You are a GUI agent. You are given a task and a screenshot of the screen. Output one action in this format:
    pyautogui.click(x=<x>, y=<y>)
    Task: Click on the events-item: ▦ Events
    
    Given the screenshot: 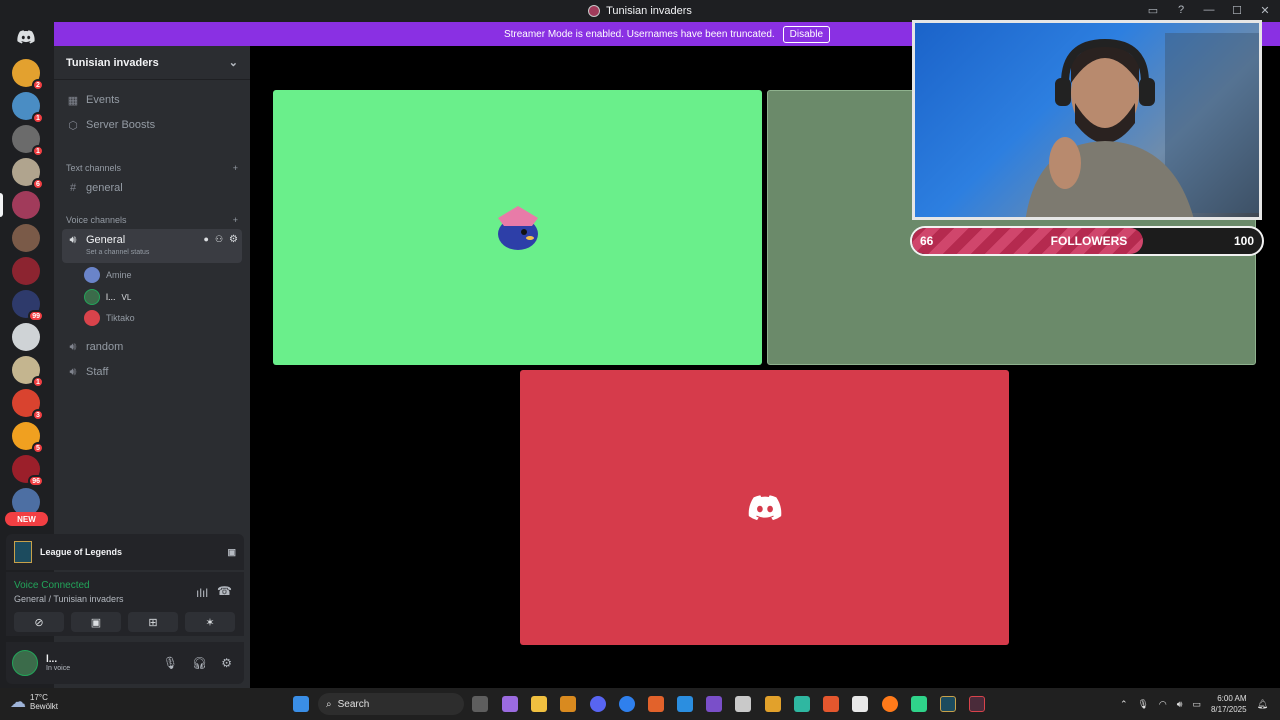 What is the action you would take?
    pyautogui.click(x=152, y=100)
    